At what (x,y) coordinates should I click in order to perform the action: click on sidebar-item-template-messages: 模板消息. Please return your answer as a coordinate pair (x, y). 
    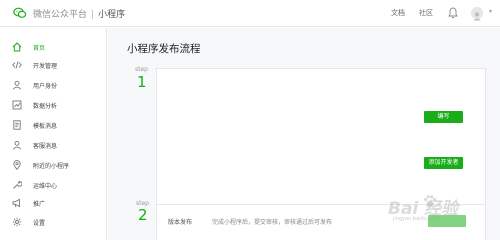
    Looking at the image, I should click on (53, 126).